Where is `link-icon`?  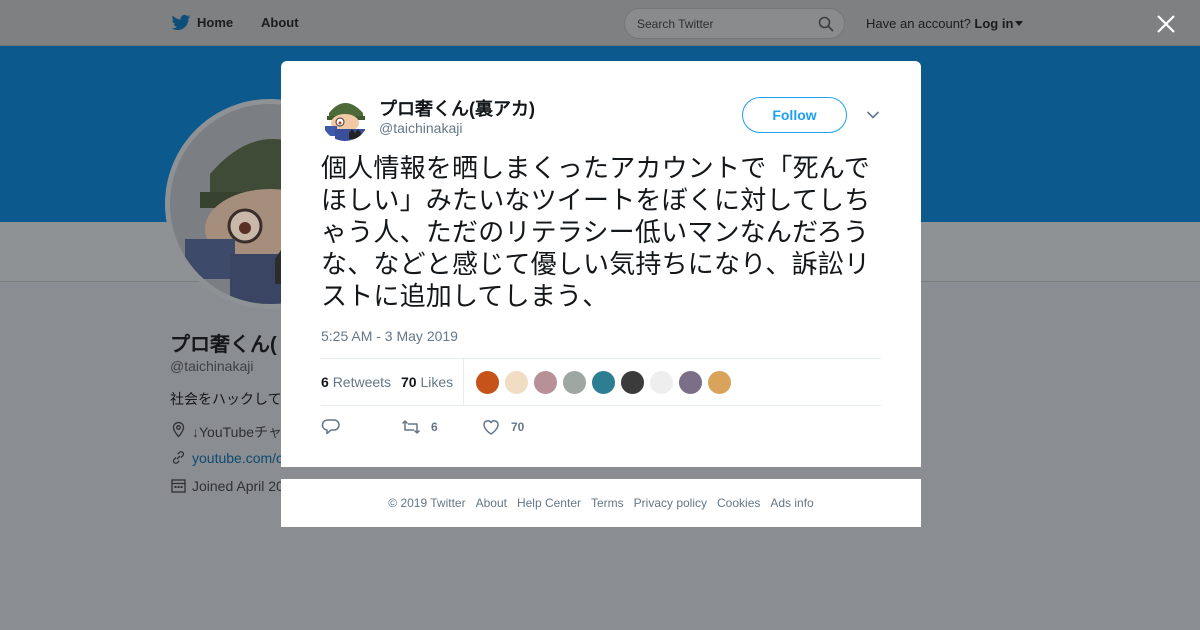
link-icon is located at coordinates (178, 457).